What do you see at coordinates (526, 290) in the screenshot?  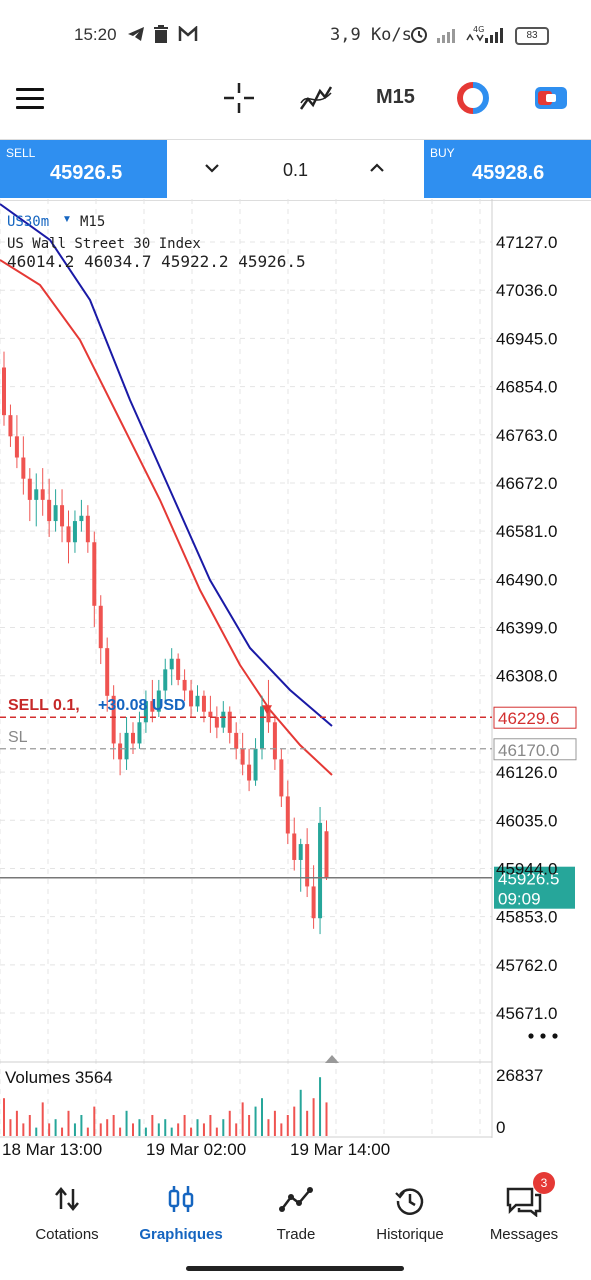 I see `price-tick-label: 47036.0` at bounding box center [526, 290].